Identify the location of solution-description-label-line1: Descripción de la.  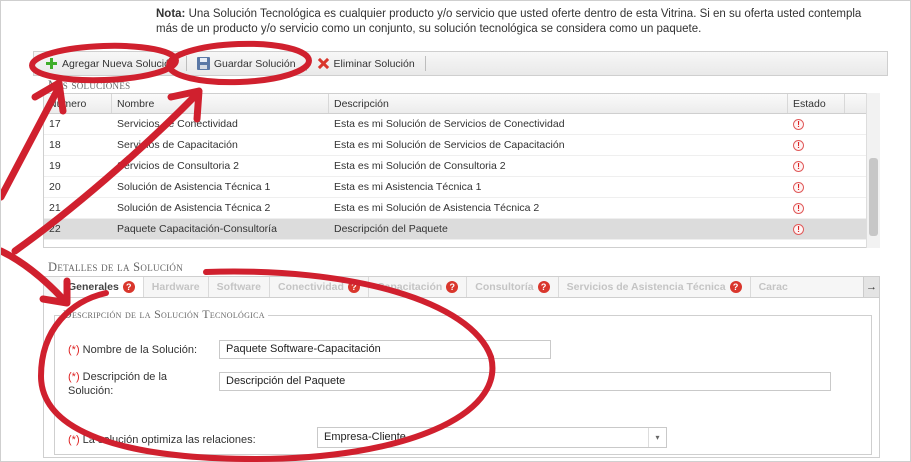
(125, 377).